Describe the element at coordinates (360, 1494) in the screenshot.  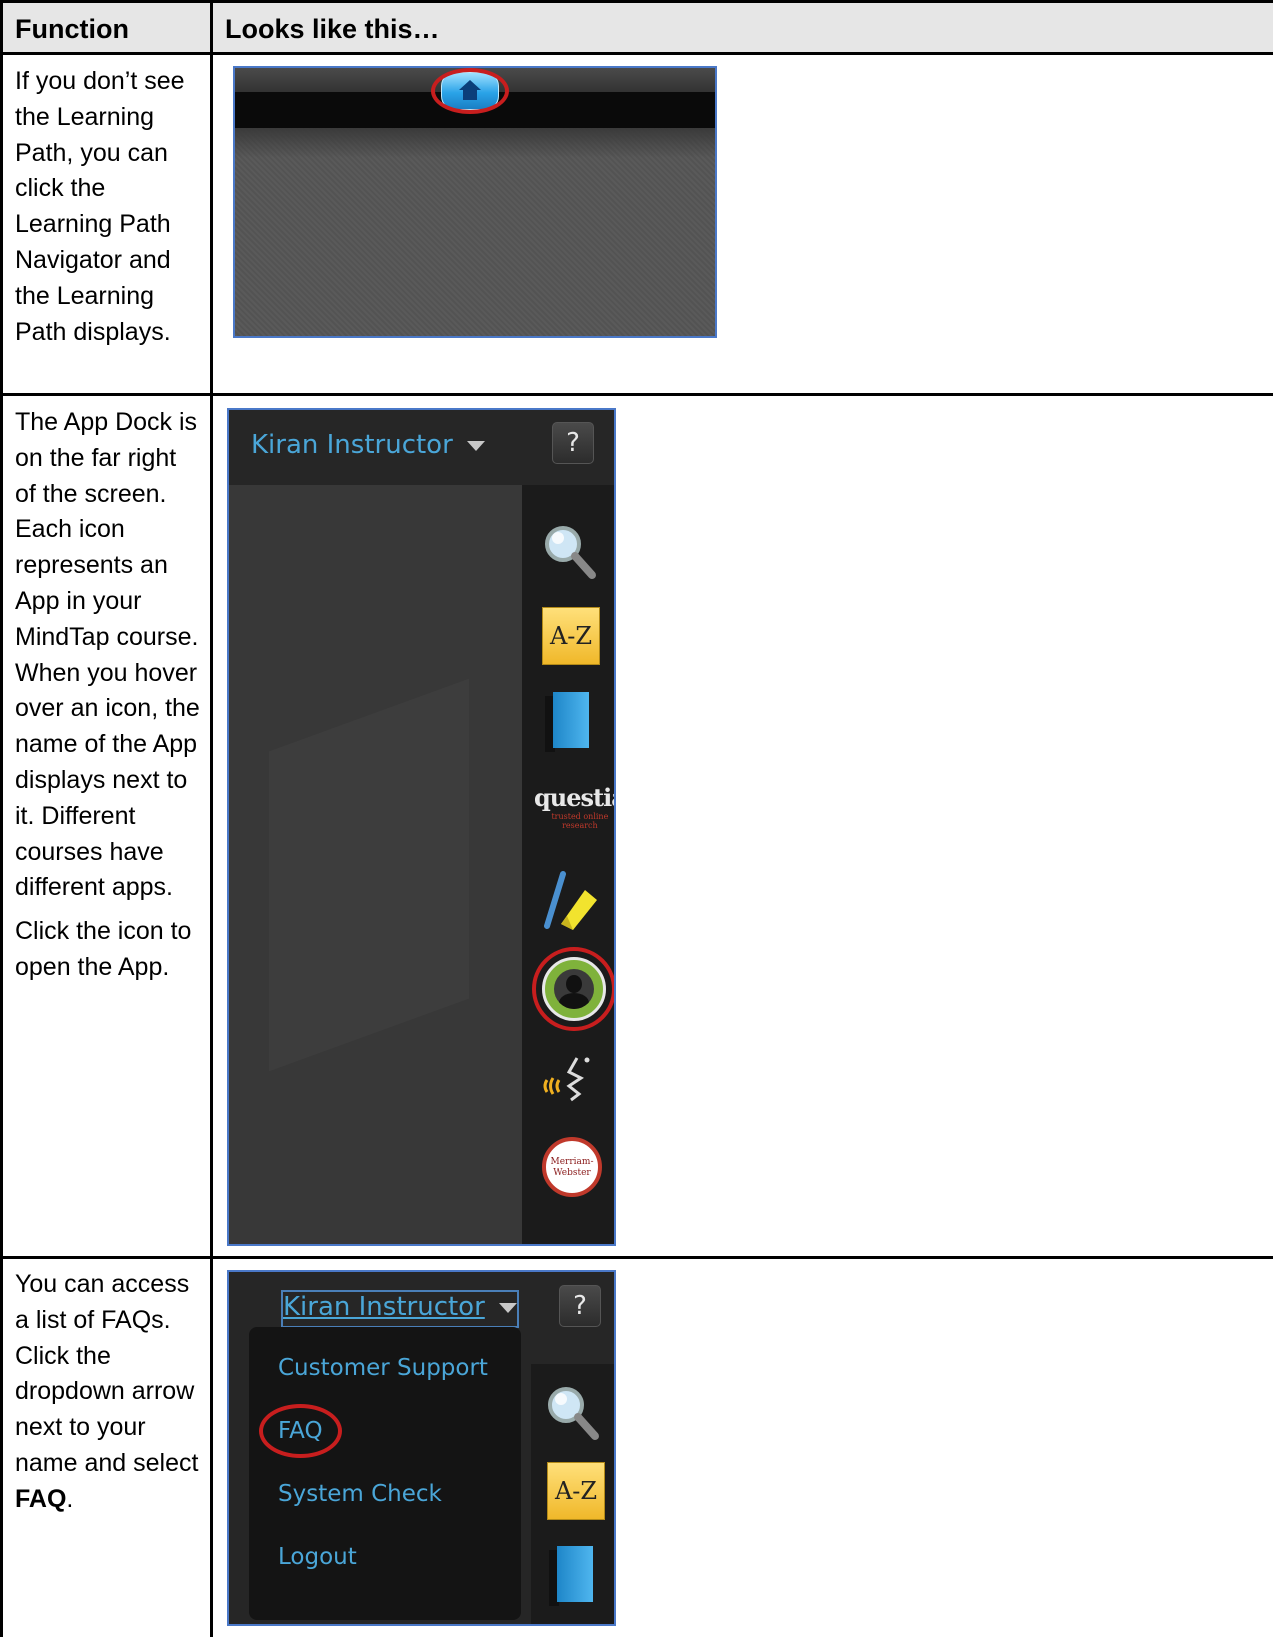
I see `menu-item-system-check: System Check` at that location.